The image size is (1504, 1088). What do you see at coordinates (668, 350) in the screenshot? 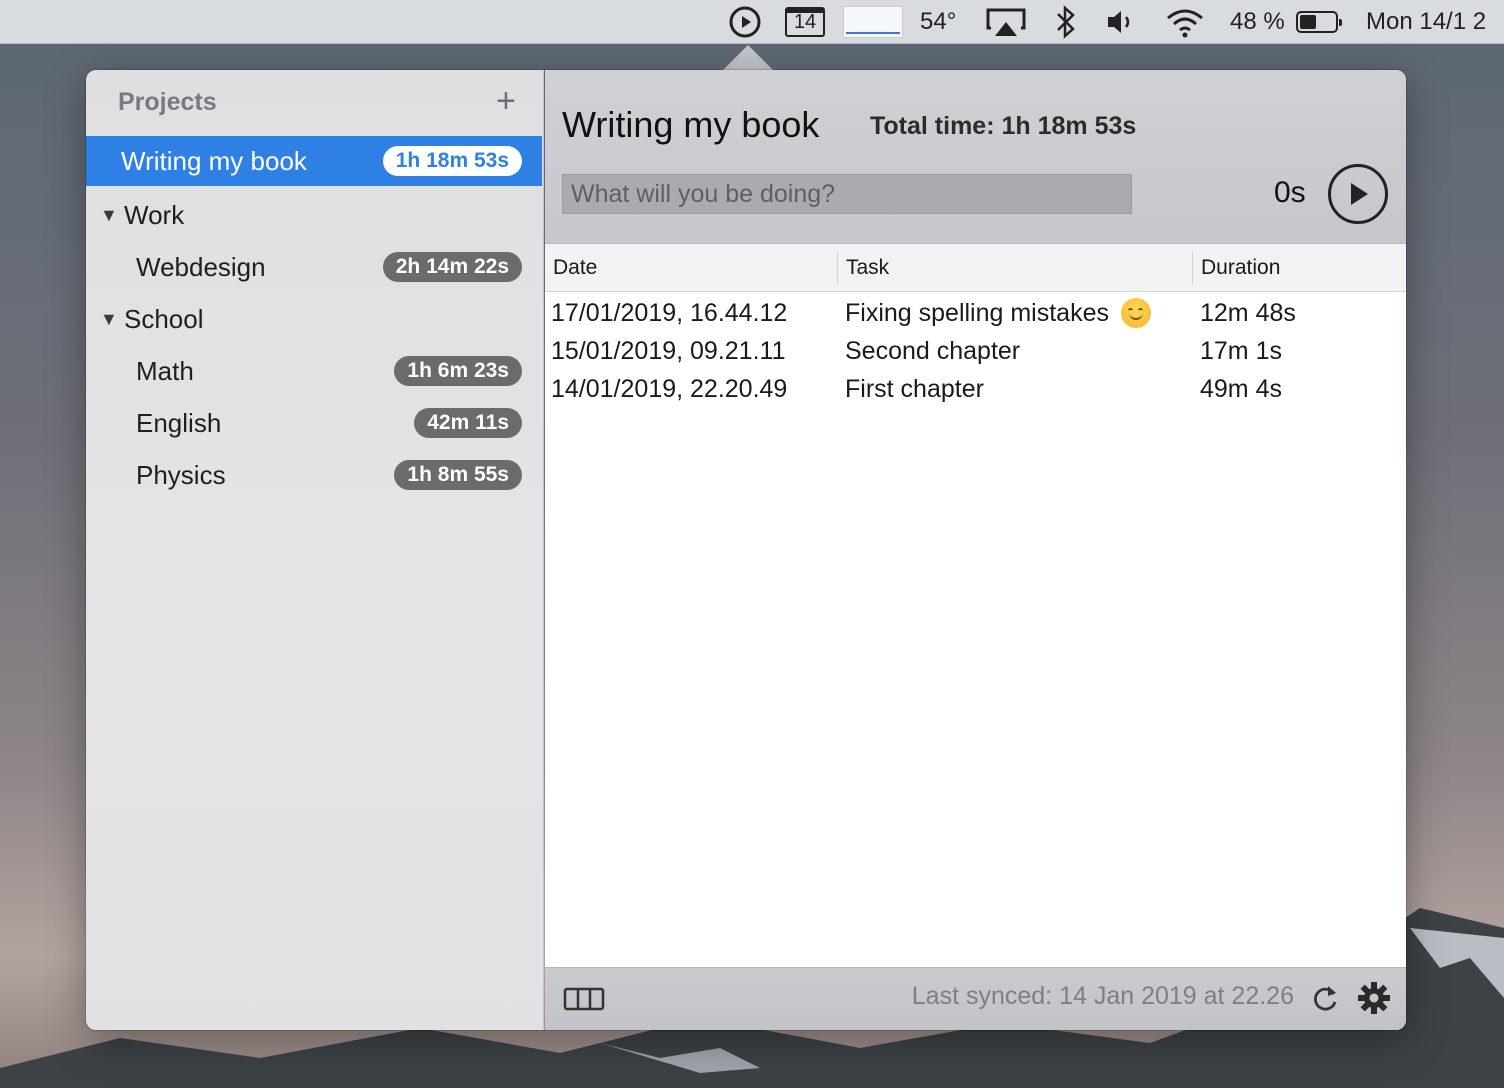
I see `row-date: 15/01/2019, 09.21.11` at bounding box center [668, 350].